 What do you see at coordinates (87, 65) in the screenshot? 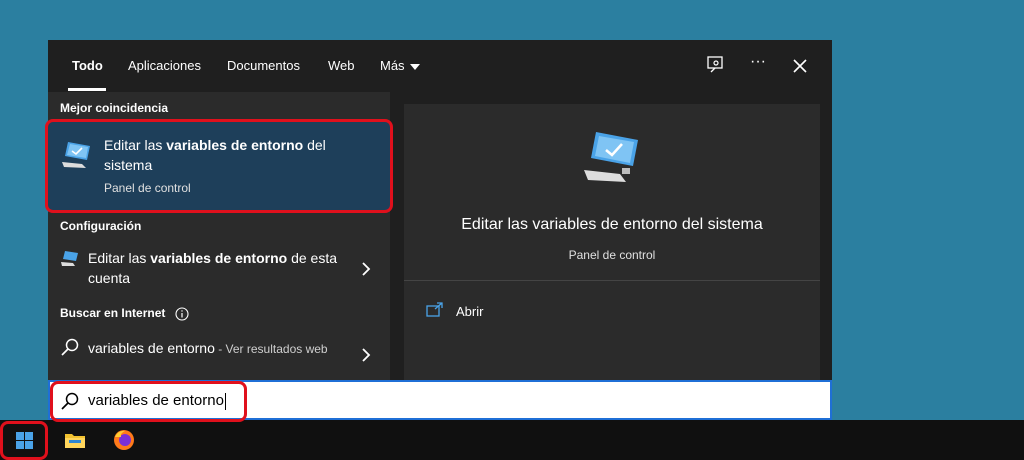
I see `tab-all: Todo` at bounding box center [87, 65].